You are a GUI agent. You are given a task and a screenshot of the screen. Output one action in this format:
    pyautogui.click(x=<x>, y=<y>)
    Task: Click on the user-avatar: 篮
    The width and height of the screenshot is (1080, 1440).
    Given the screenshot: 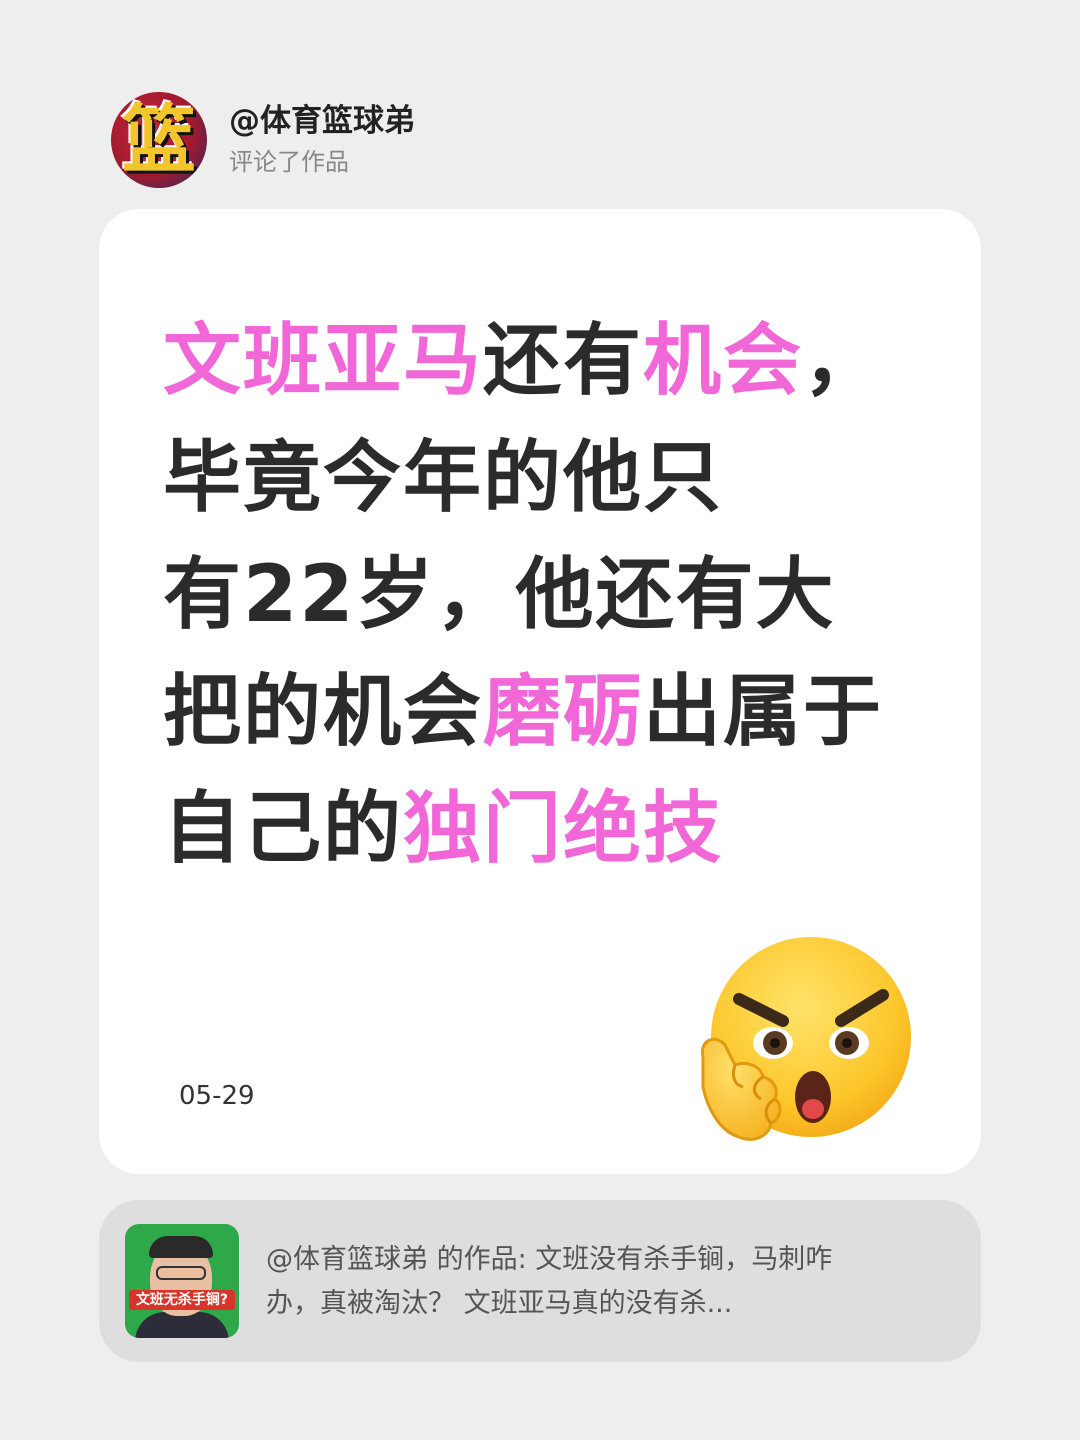 What is the action you would take?
    pyautogui.click(x=159, y=140)
    